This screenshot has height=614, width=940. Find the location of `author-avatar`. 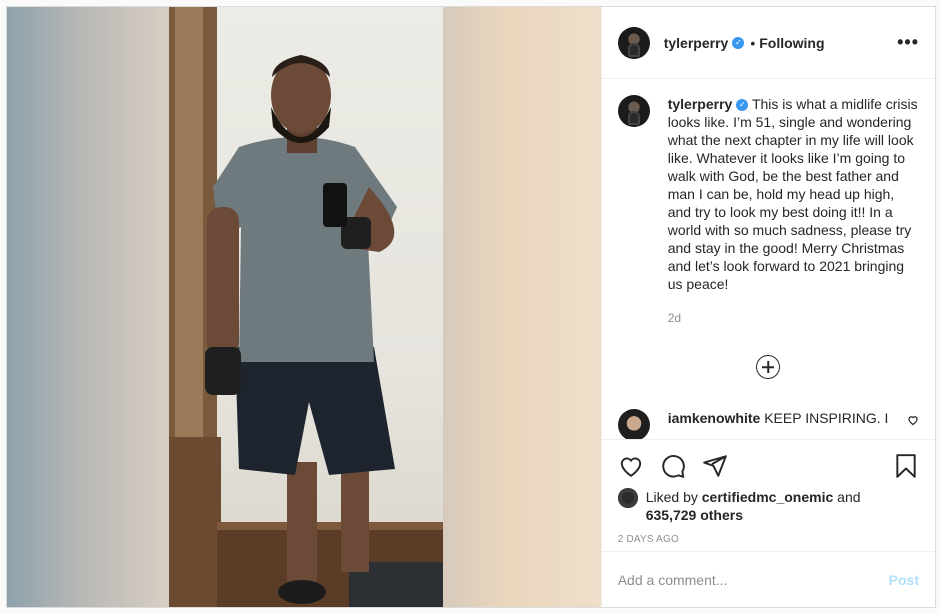

author-avatar is located at coordinates (633, 42).